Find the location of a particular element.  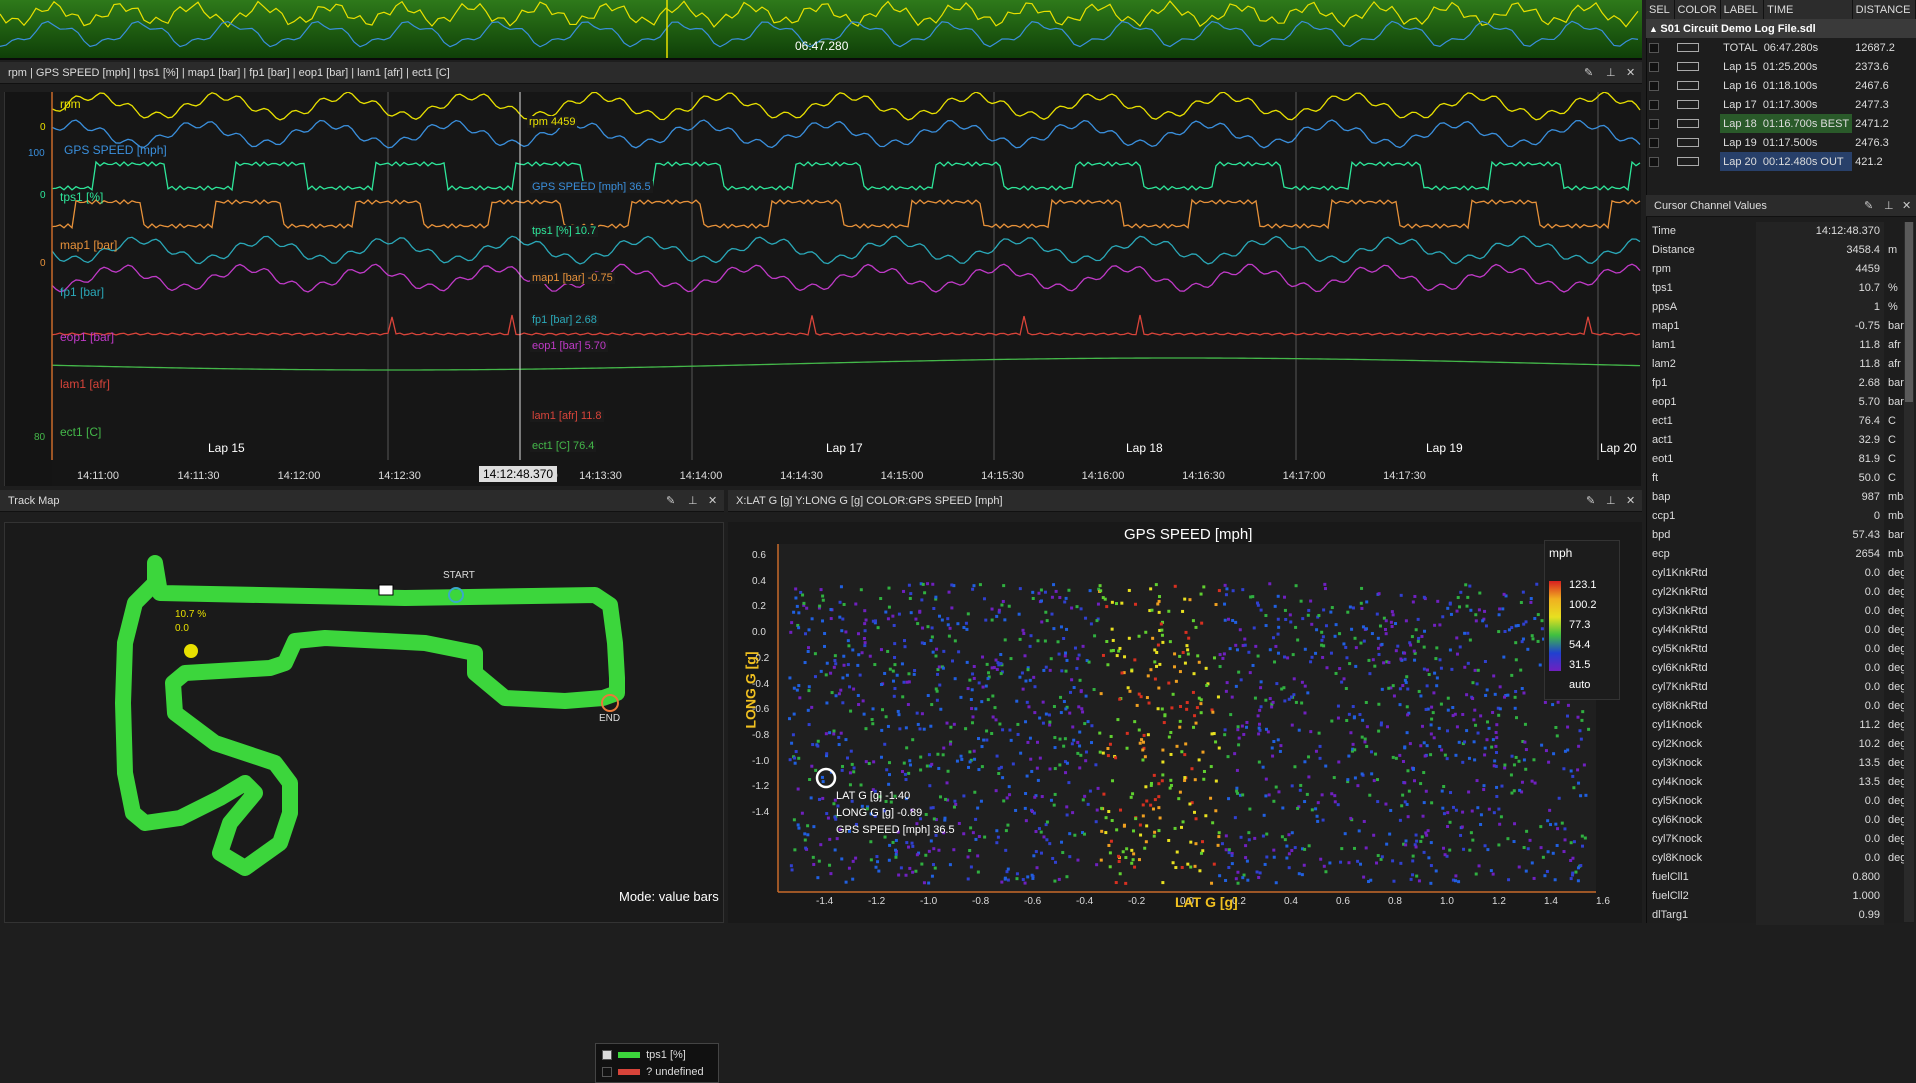

channel-value-row: cyl6KnkRtd 0.0 deg is located at coordinates (1775, 668).